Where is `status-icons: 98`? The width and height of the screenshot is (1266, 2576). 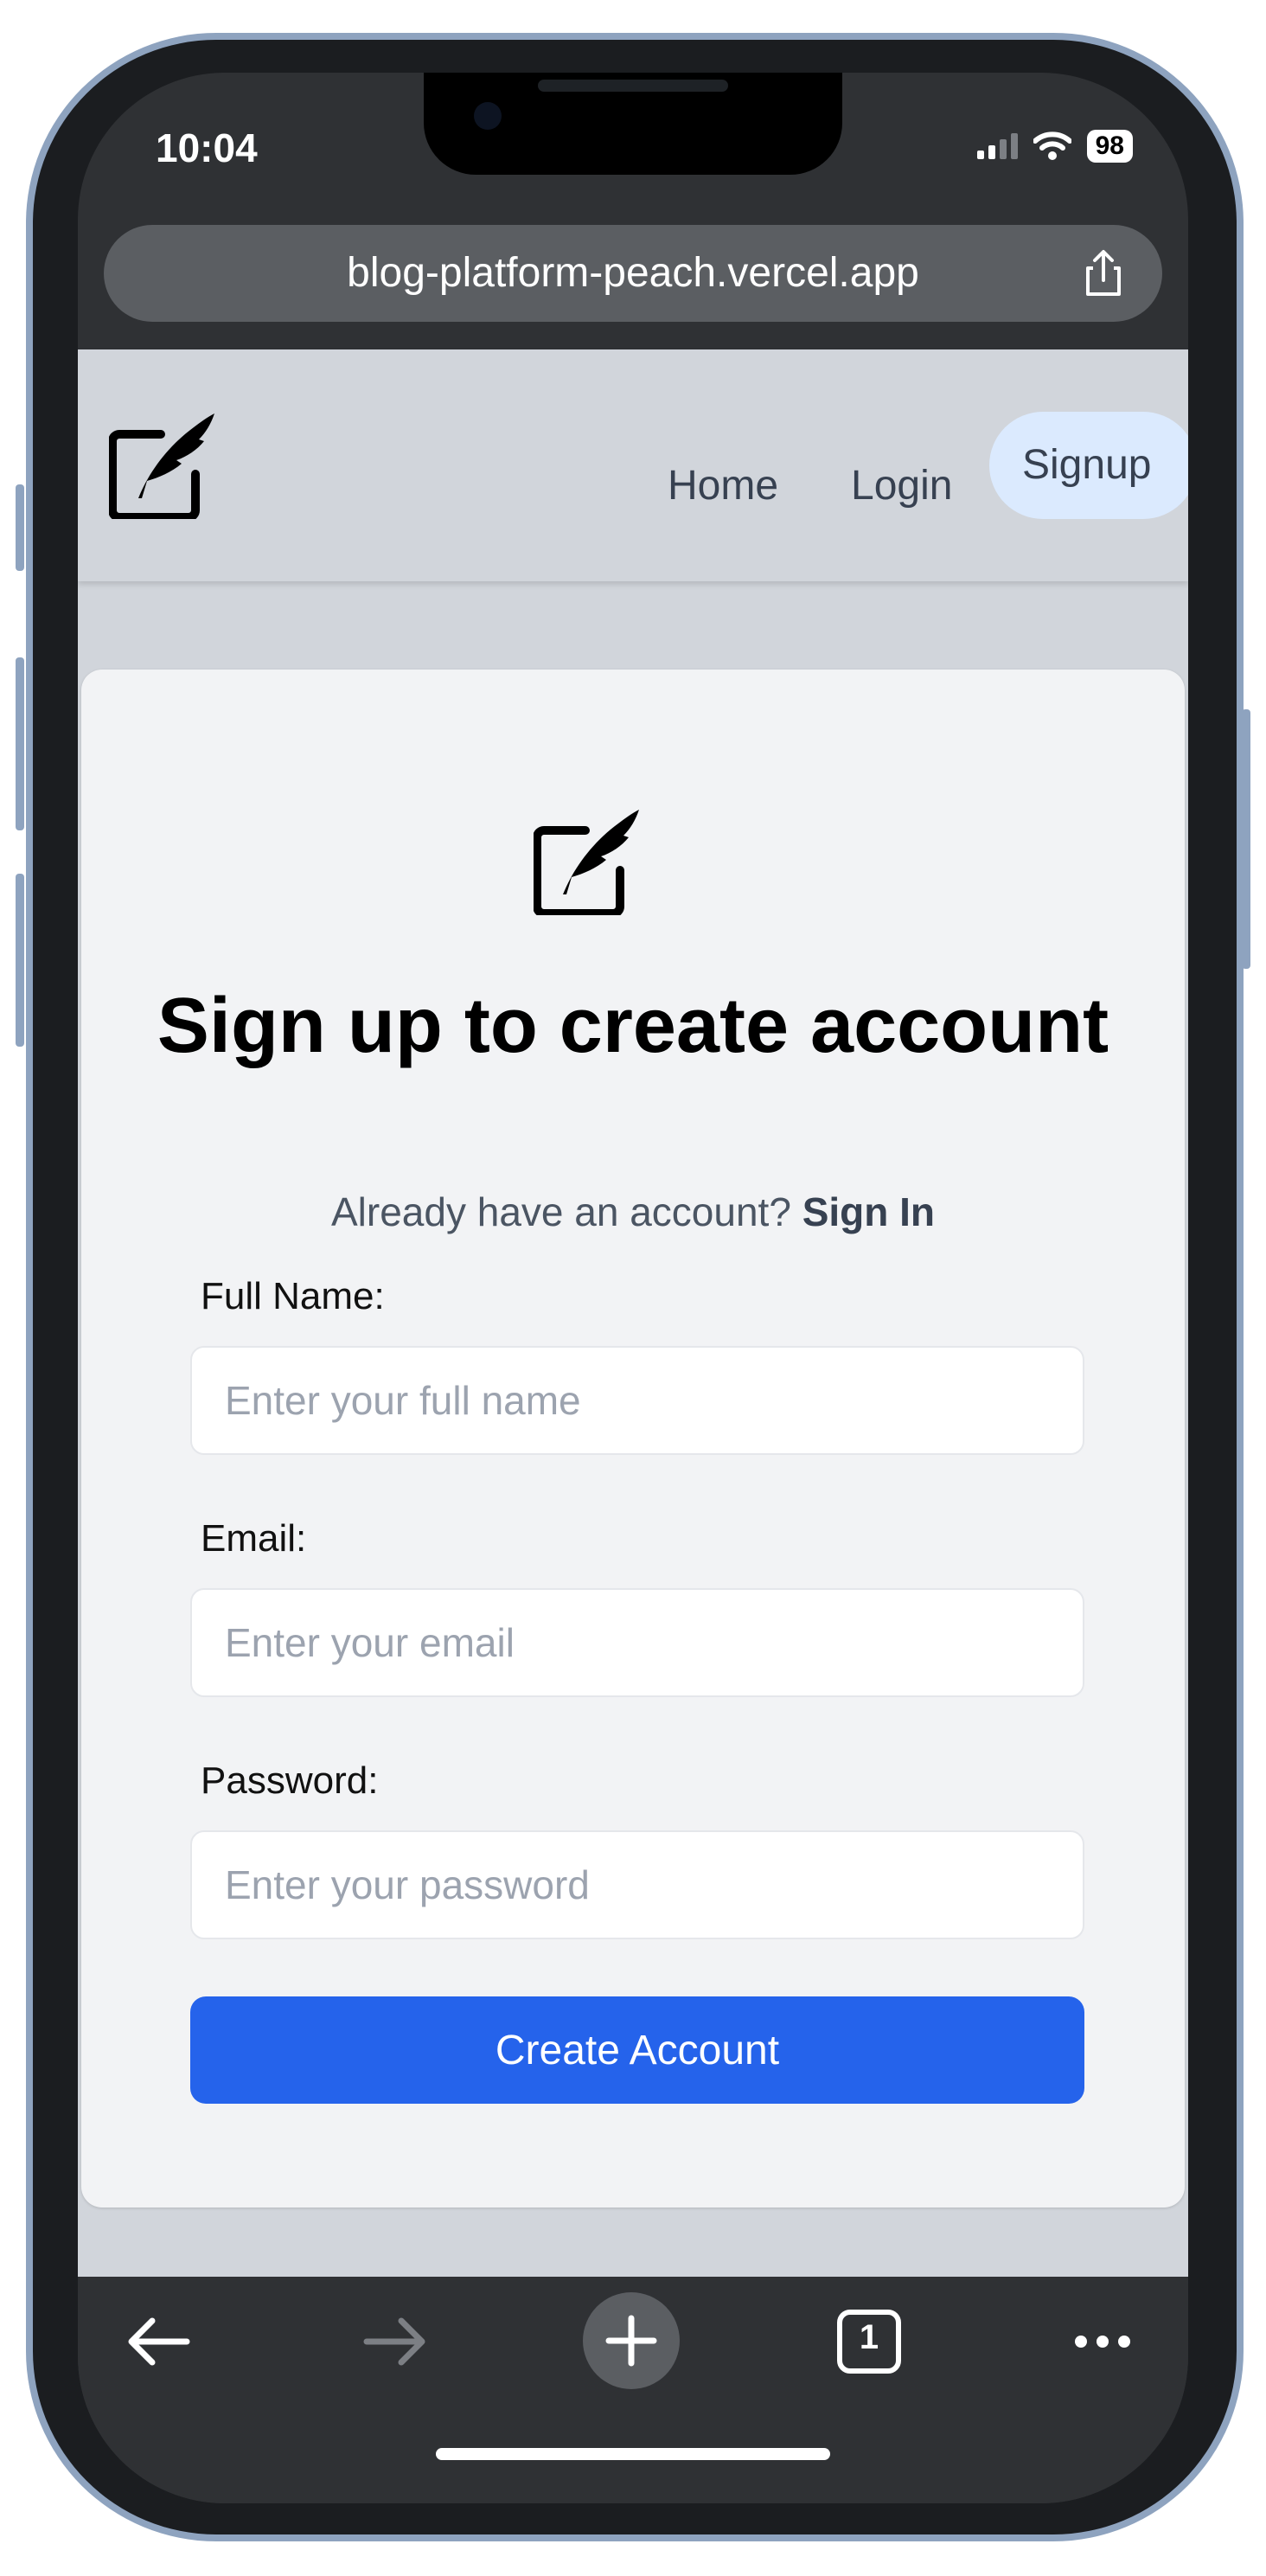
status-icons: 98 is located at coordinates (1054, 146).